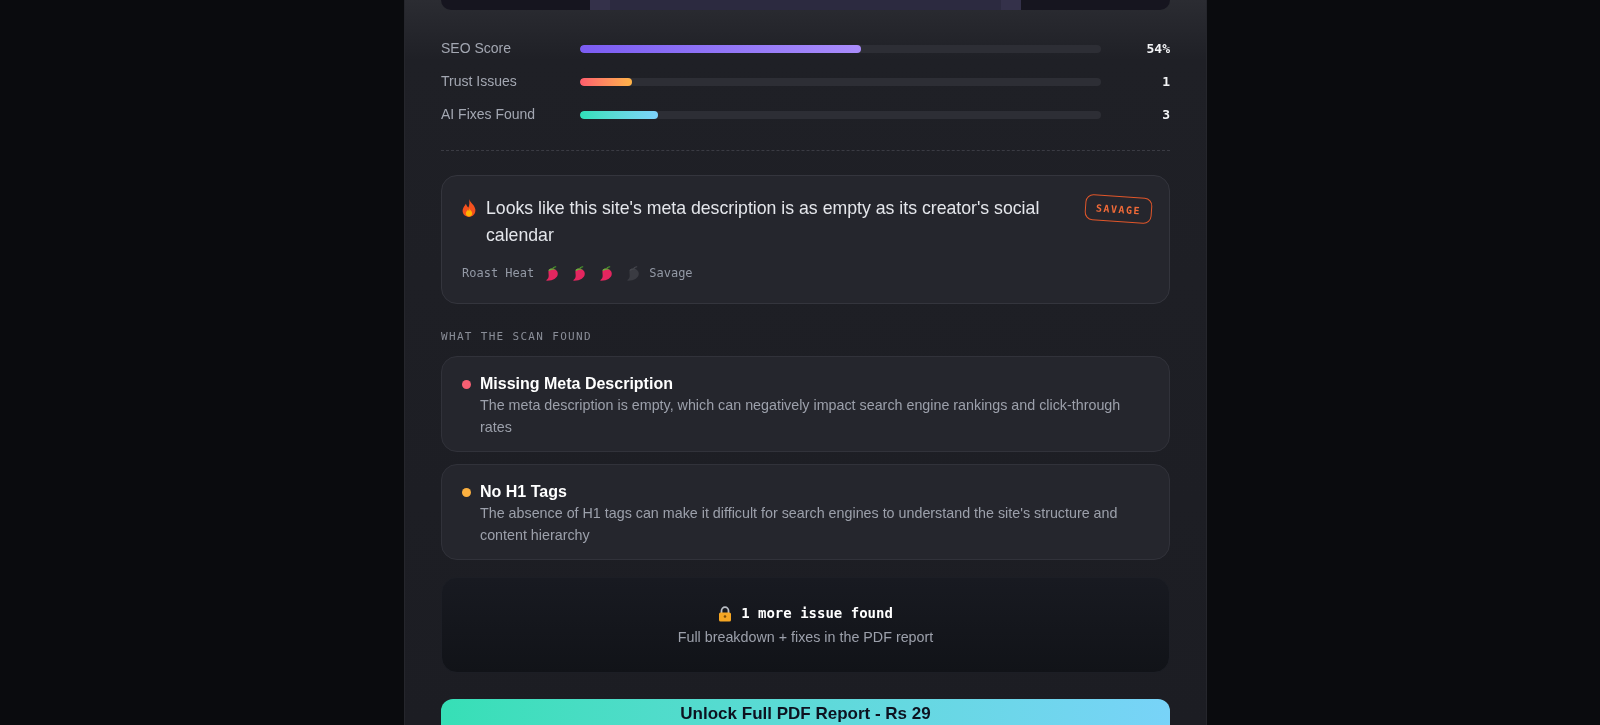 Image resolution: width=1600 pixels, height=725 pixels. Describe the element at coordinates (725, 613) in the screenshot. I see `padlock-icon` at that location.